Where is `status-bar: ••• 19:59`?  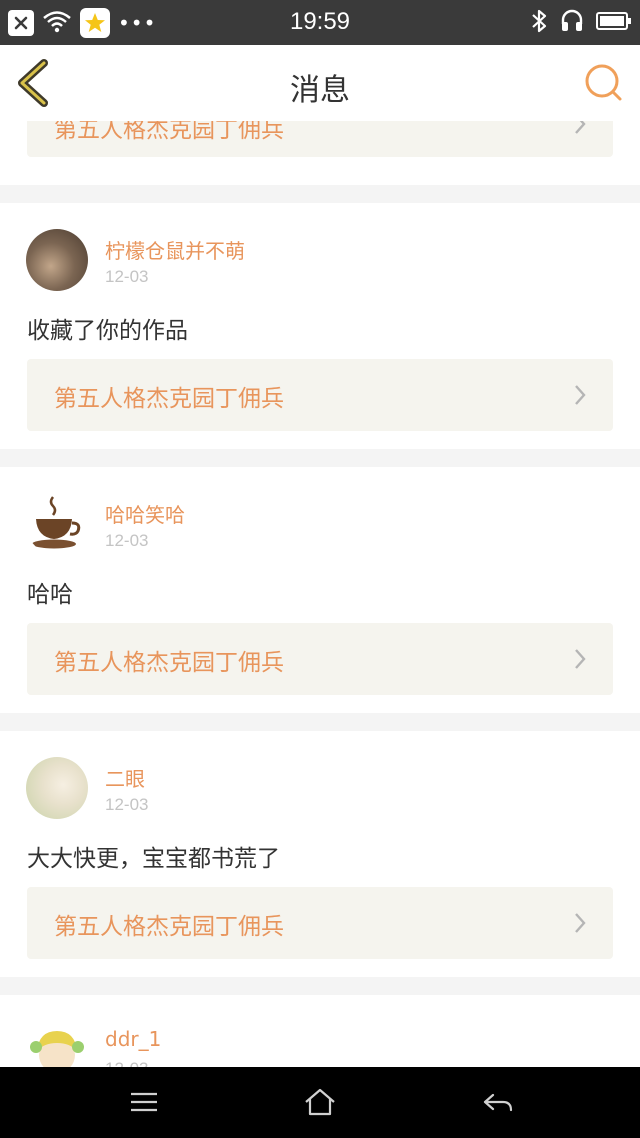
status-bar: ••• 19:59 is located at coordinates (320, 22).